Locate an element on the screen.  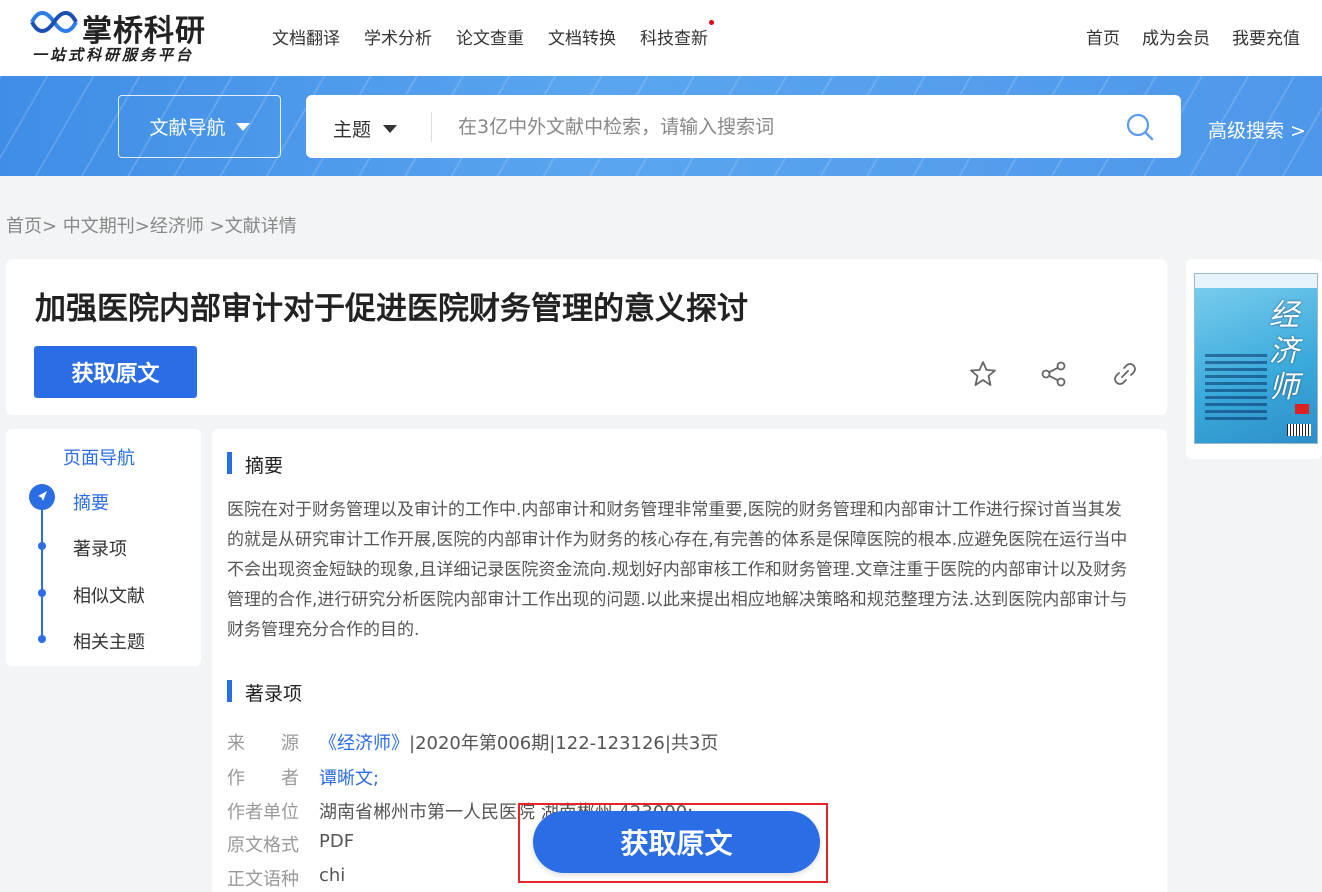
page-nav-abstract: 摘要 is located at coordinates (91, 502).